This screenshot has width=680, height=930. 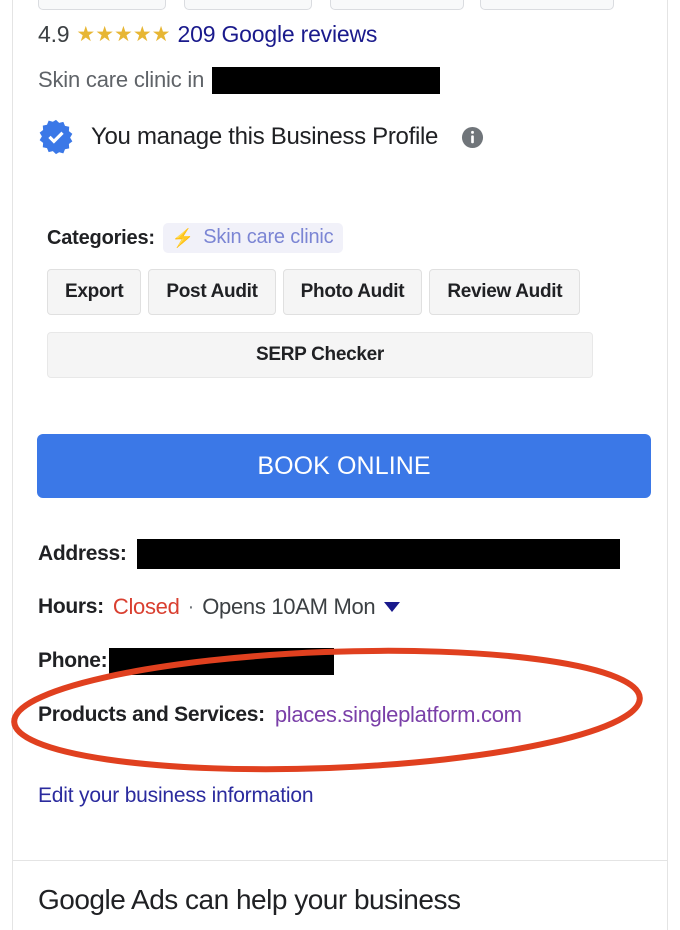 I want to click on category-chip-label: Skin care clinic, so click(x=268, y=237).